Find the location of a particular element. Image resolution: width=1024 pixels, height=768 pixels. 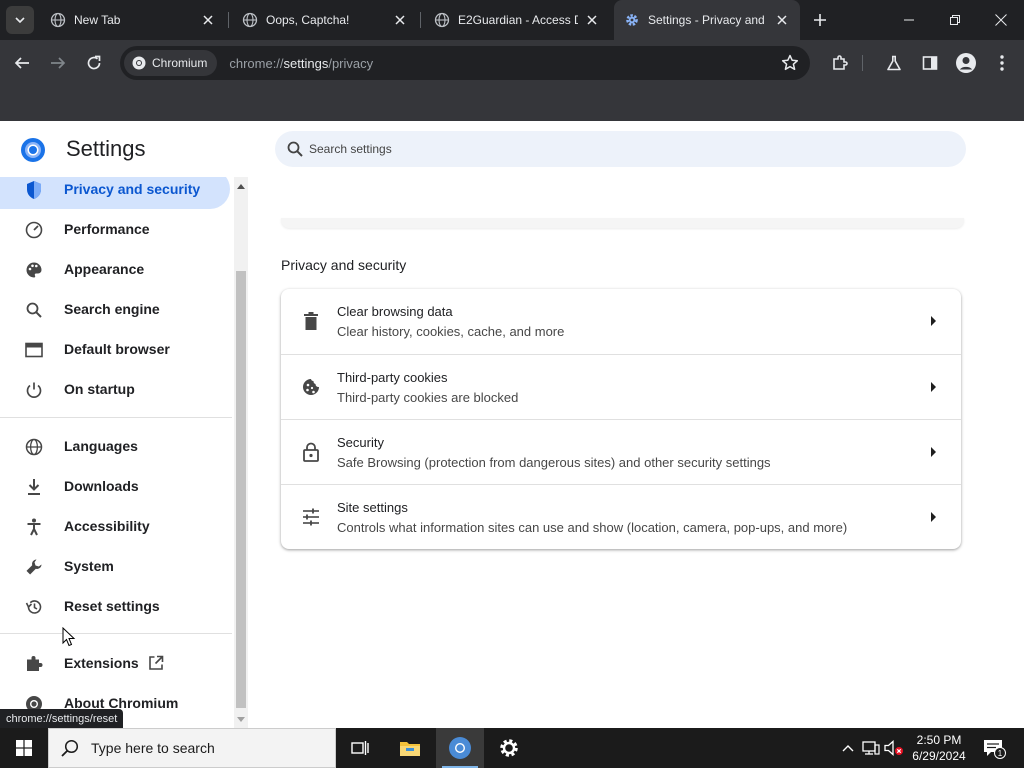

tab-search-button is located at coordinates (20, 20).